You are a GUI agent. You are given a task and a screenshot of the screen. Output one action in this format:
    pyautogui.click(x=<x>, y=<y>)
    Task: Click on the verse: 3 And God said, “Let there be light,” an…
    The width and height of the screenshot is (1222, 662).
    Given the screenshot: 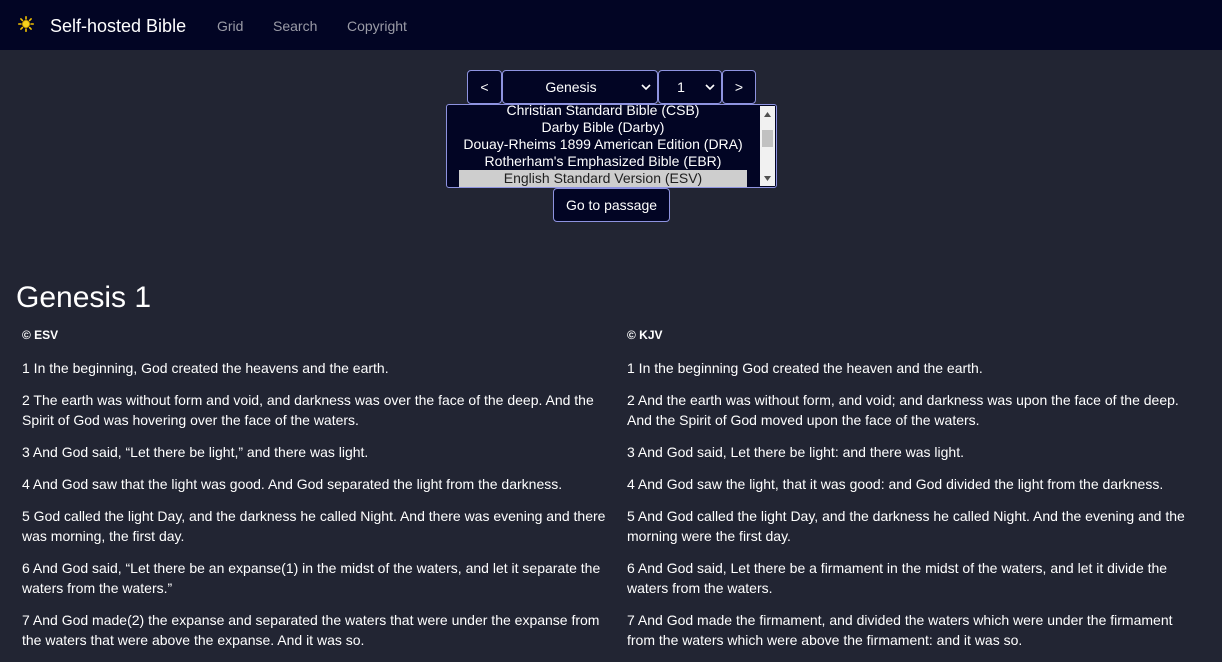 What is the action you would take?
    pyautogui.click(x=195, y=452)
    